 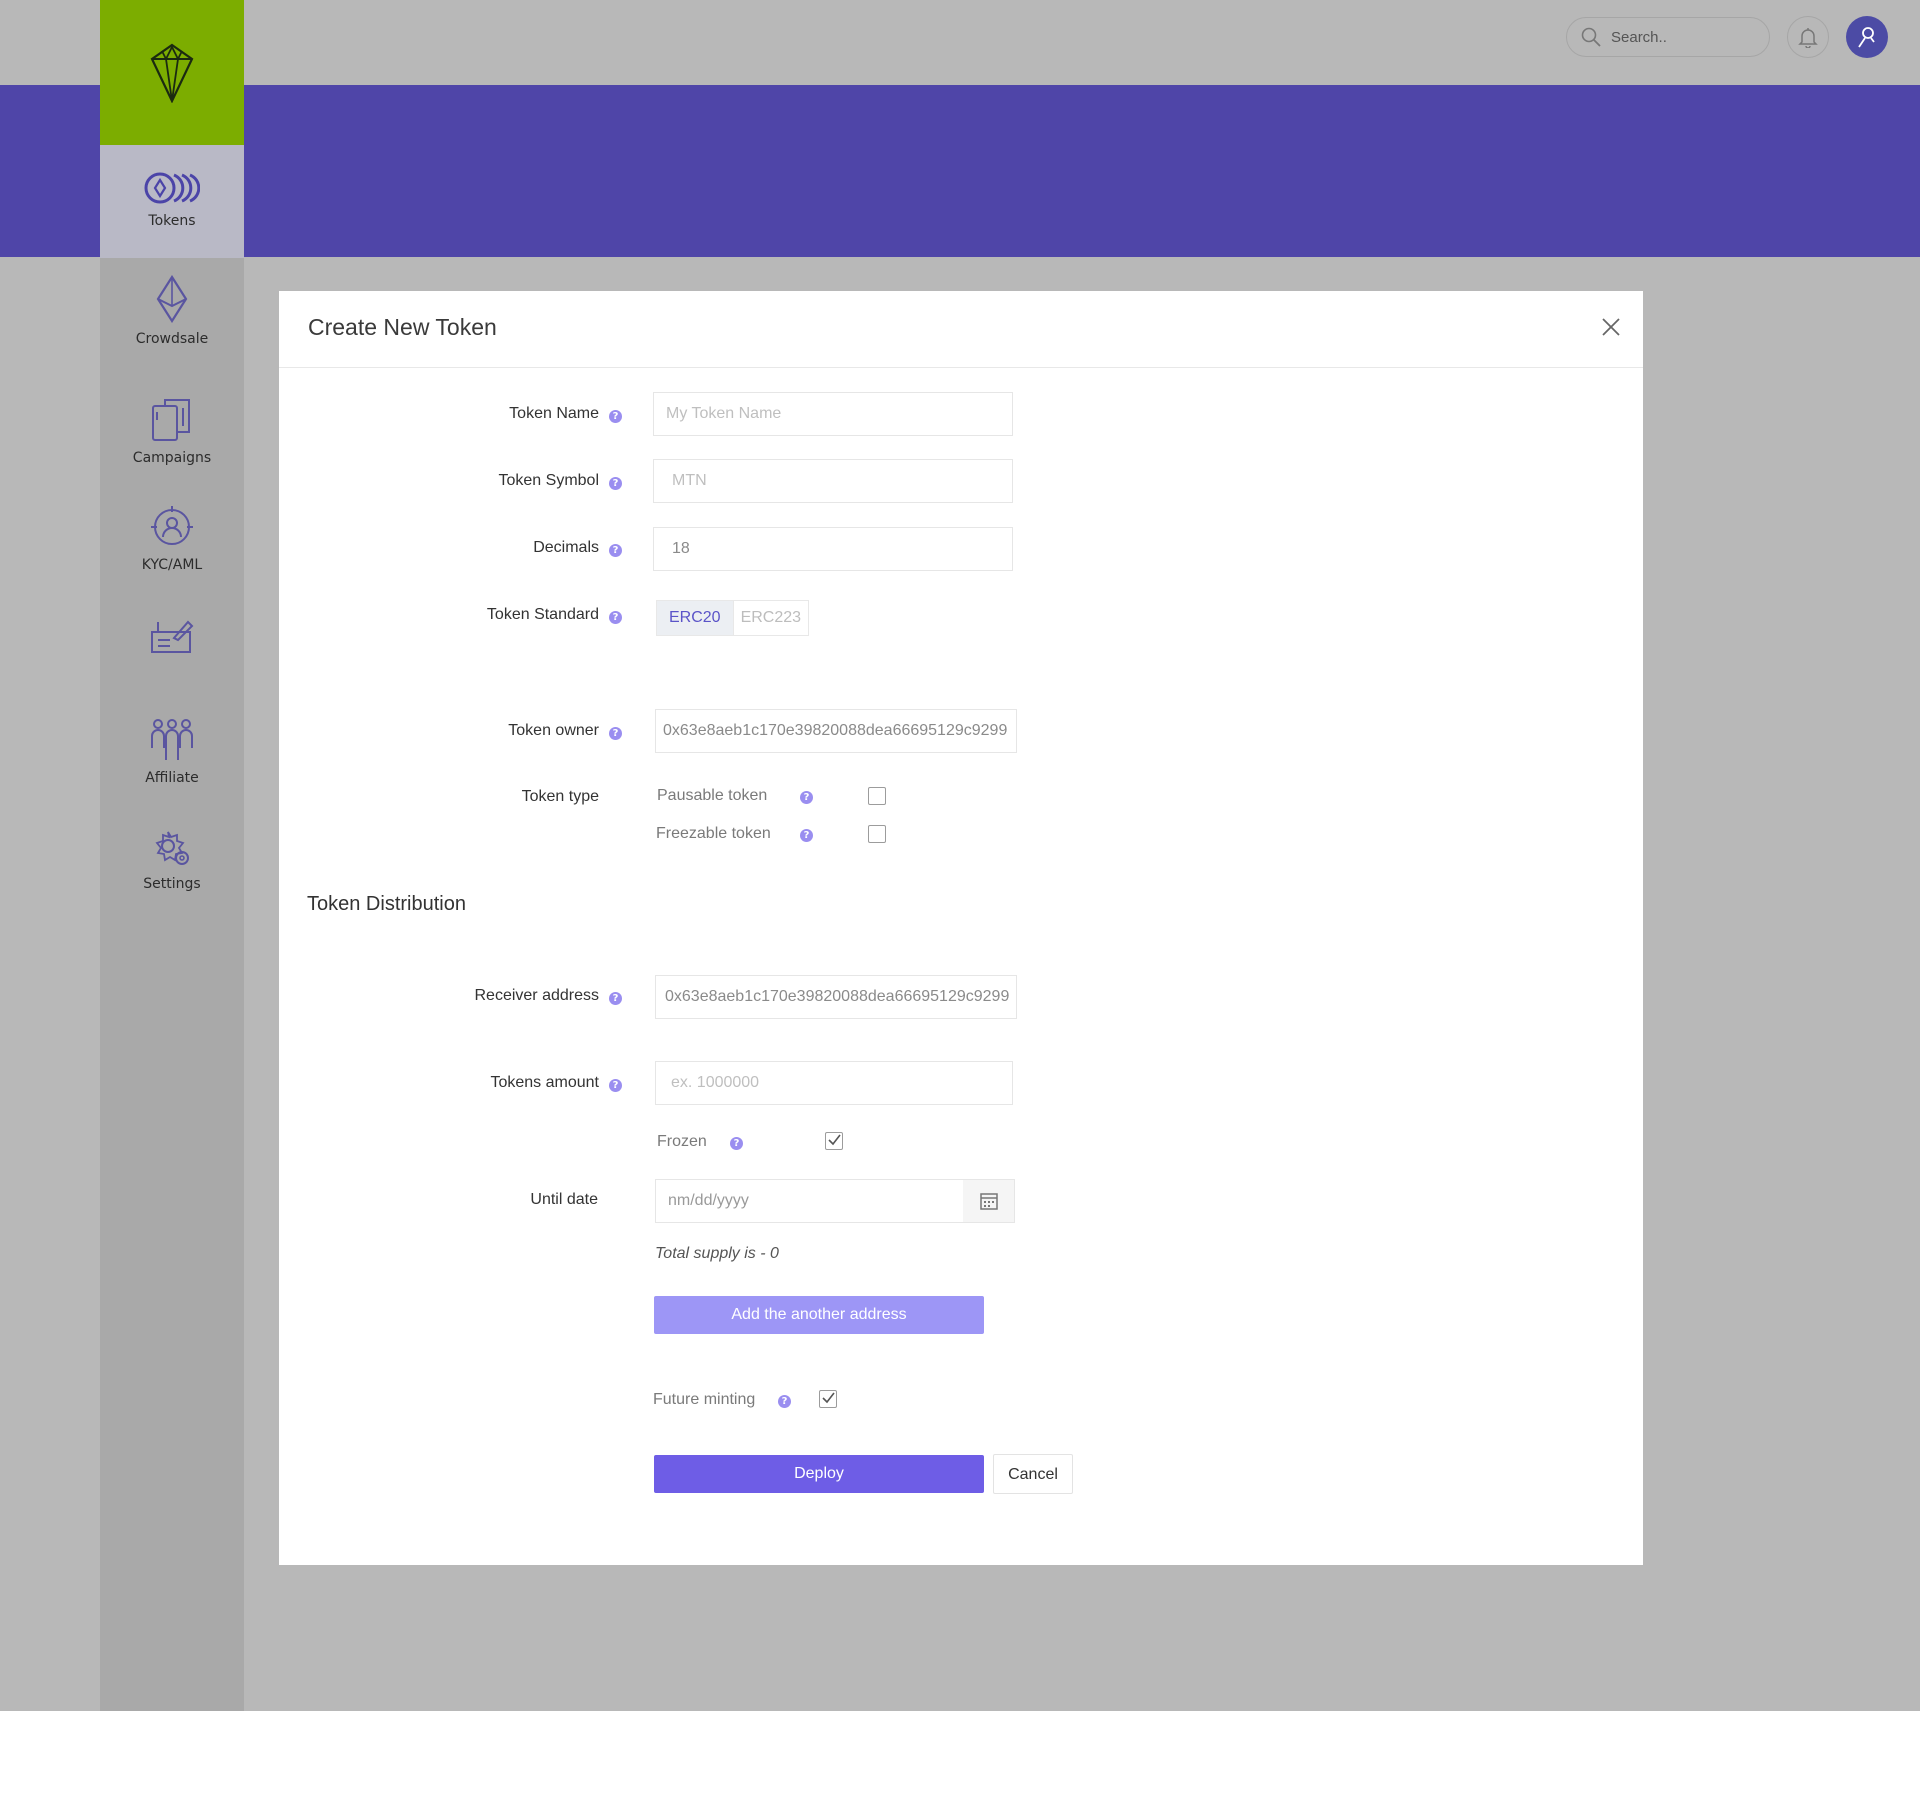 What do you see at coordinates (1033, 1474) in the screenshot?
I see `cancel-button: Cancel` at bounding box center [1033, 1474].